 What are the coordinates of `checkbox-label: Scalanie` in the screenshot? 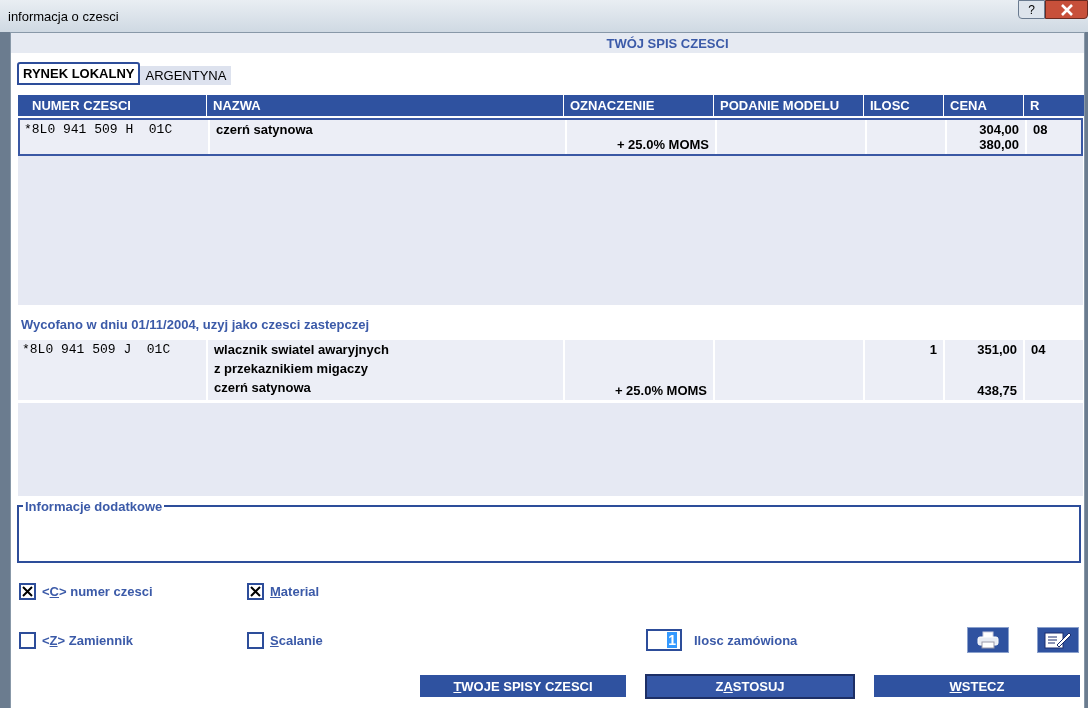 It's located at (296, 640).